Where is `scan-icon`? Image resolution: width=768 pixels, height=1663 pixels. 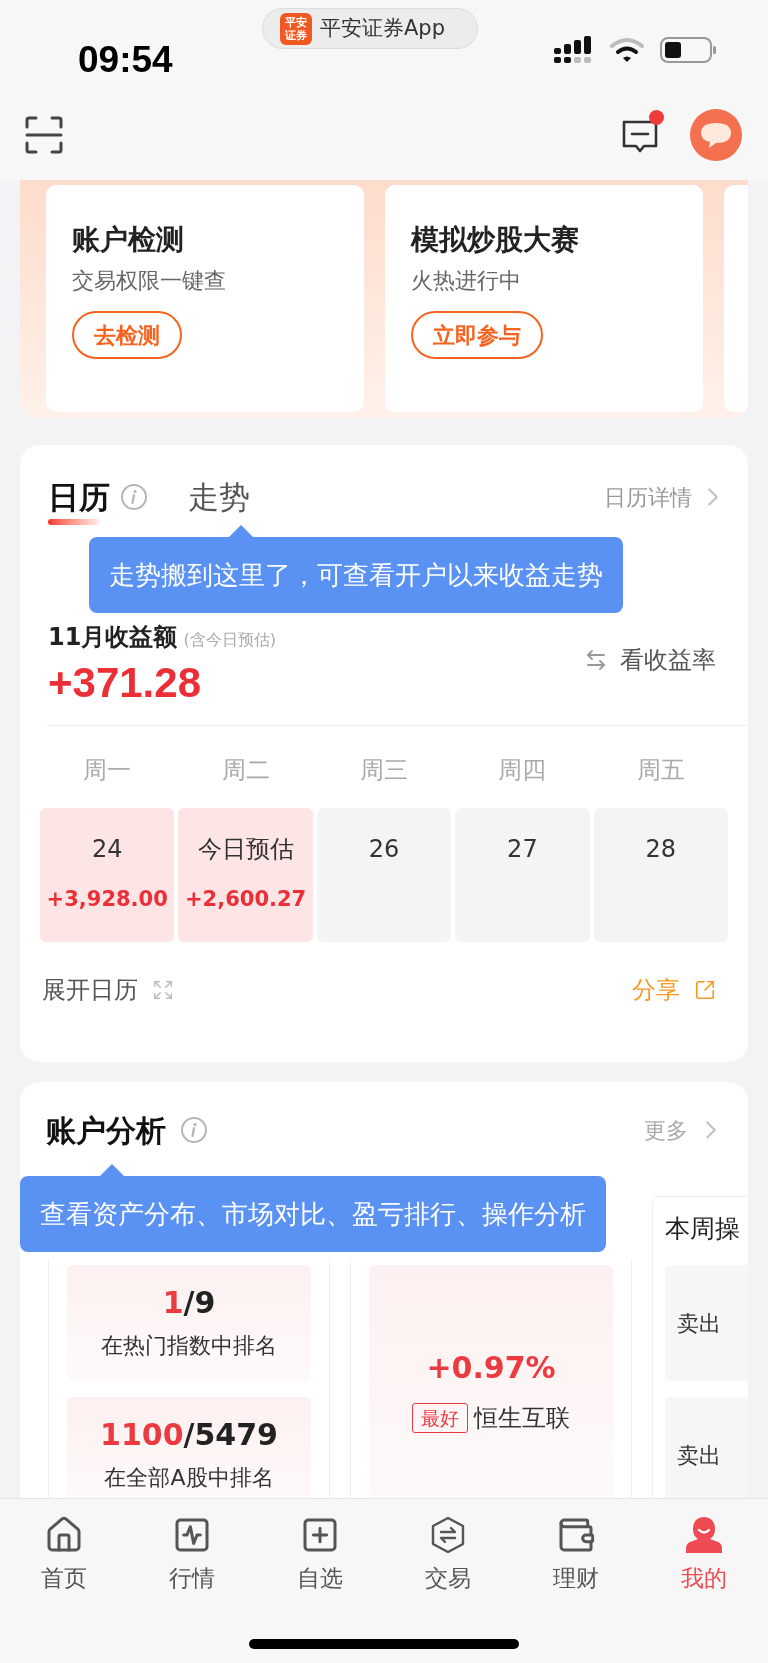
scan-icon is located at coordinates (44, 135).